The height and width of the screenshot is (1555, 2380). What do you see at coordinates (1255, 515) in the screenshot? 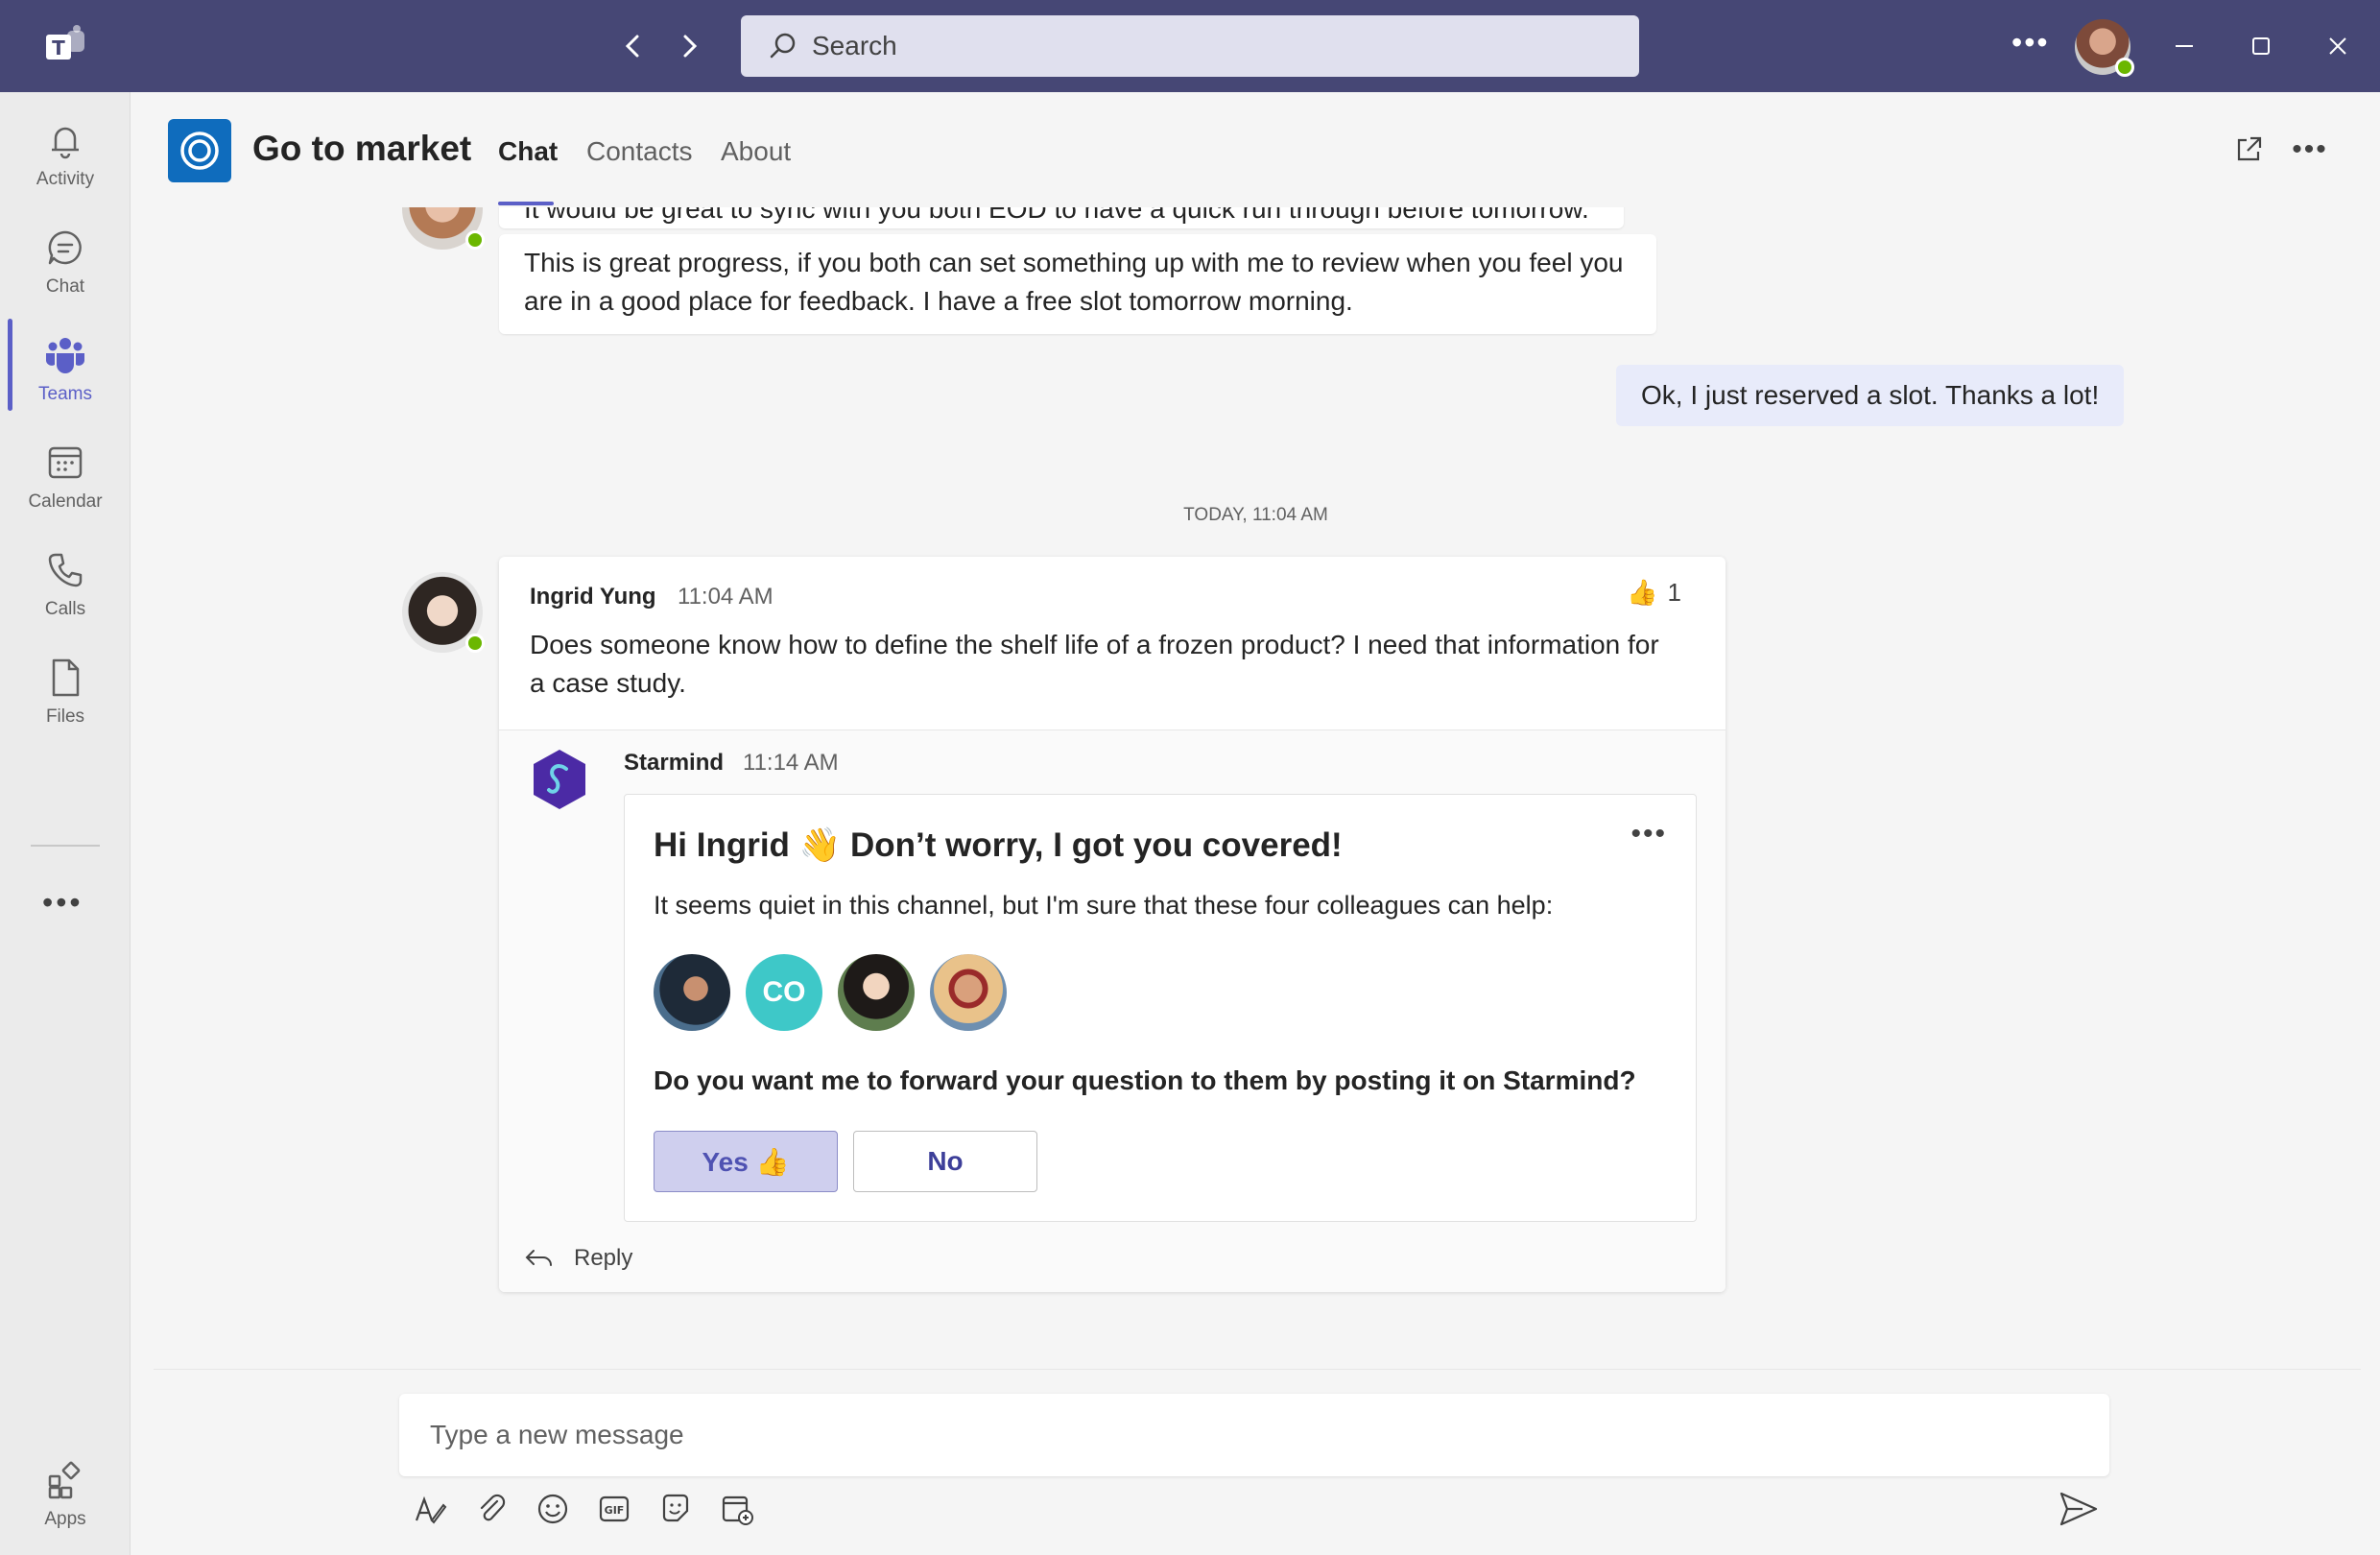
I see `date-divider: TODAY, 11:04 AM` at bounding box center [1255, 515].